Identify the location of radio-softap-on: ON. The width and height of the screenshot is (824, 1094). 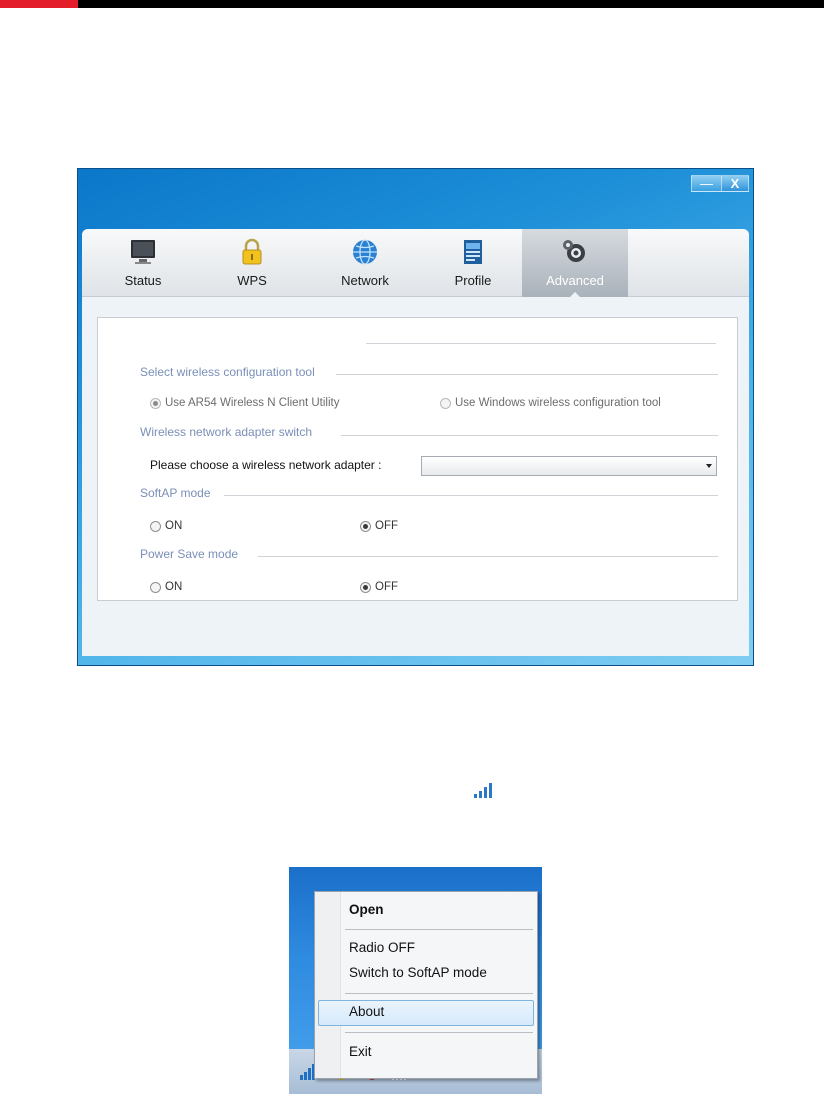
(166, 526).